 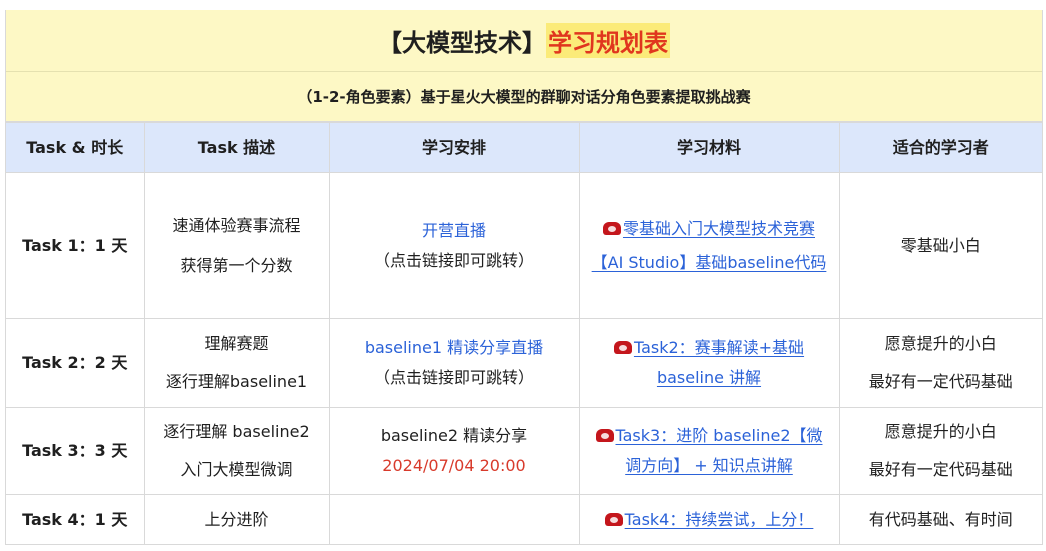 I want to click on materials-cell: Task2：赛事解读+基础baseline 讲解, so click(x=709, y=363).